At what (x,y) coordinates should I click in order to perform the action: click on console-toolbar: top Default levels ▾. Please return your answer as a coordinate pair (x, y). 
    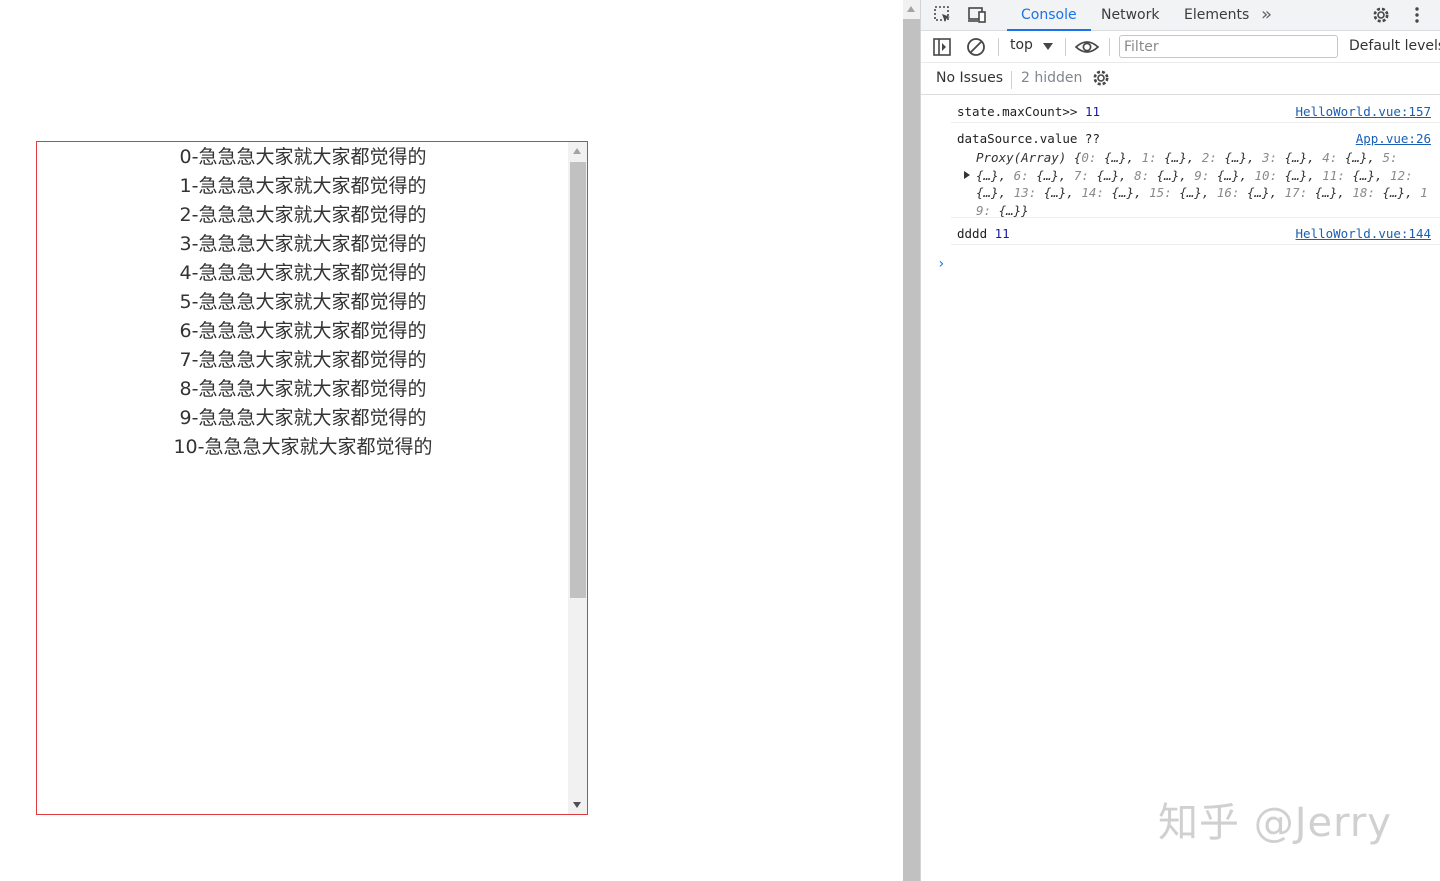
    Looking at the image, I should click on (1180, 47).